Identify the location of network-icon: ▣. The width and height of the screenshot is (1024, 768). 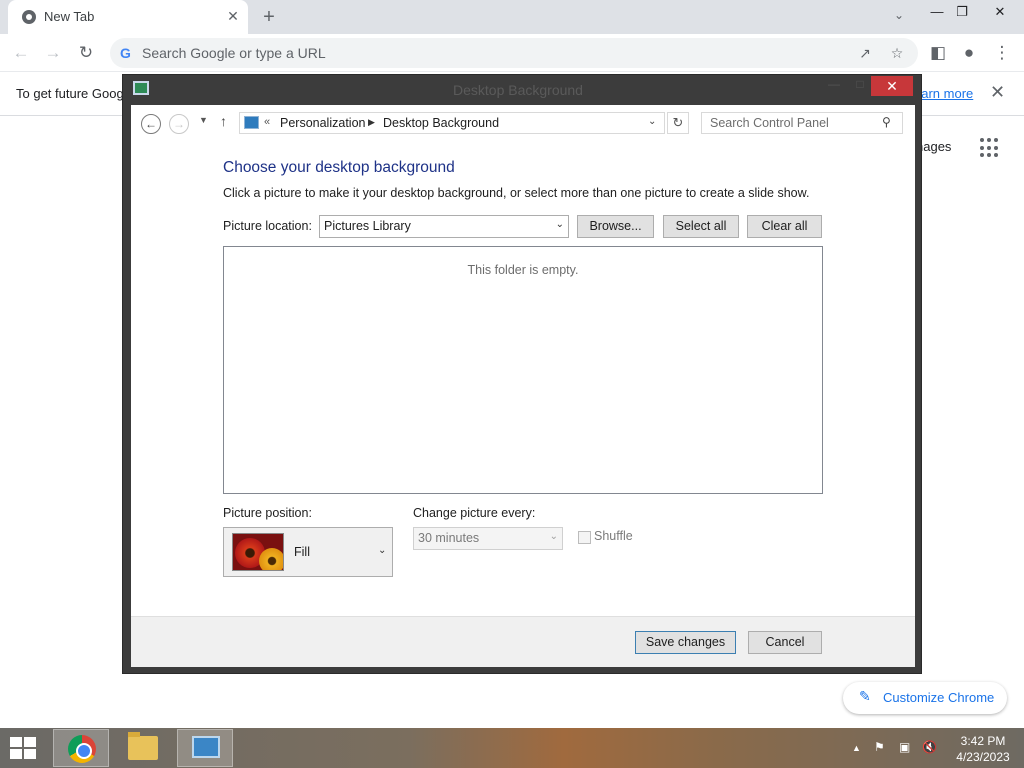
(904, 747).